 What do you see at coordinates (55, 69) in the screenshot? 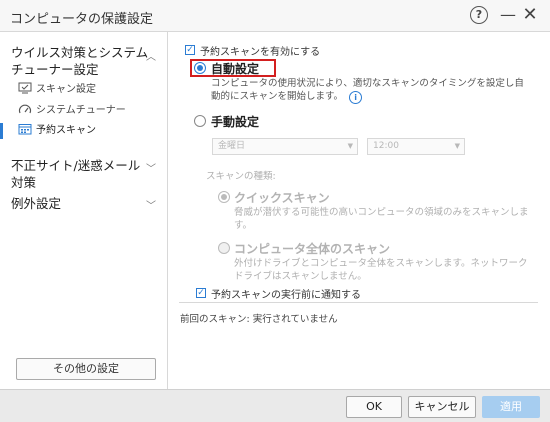
I see `sidebar-section-antivirus-line2: チューナー設定` at bounding box center [55, 69].